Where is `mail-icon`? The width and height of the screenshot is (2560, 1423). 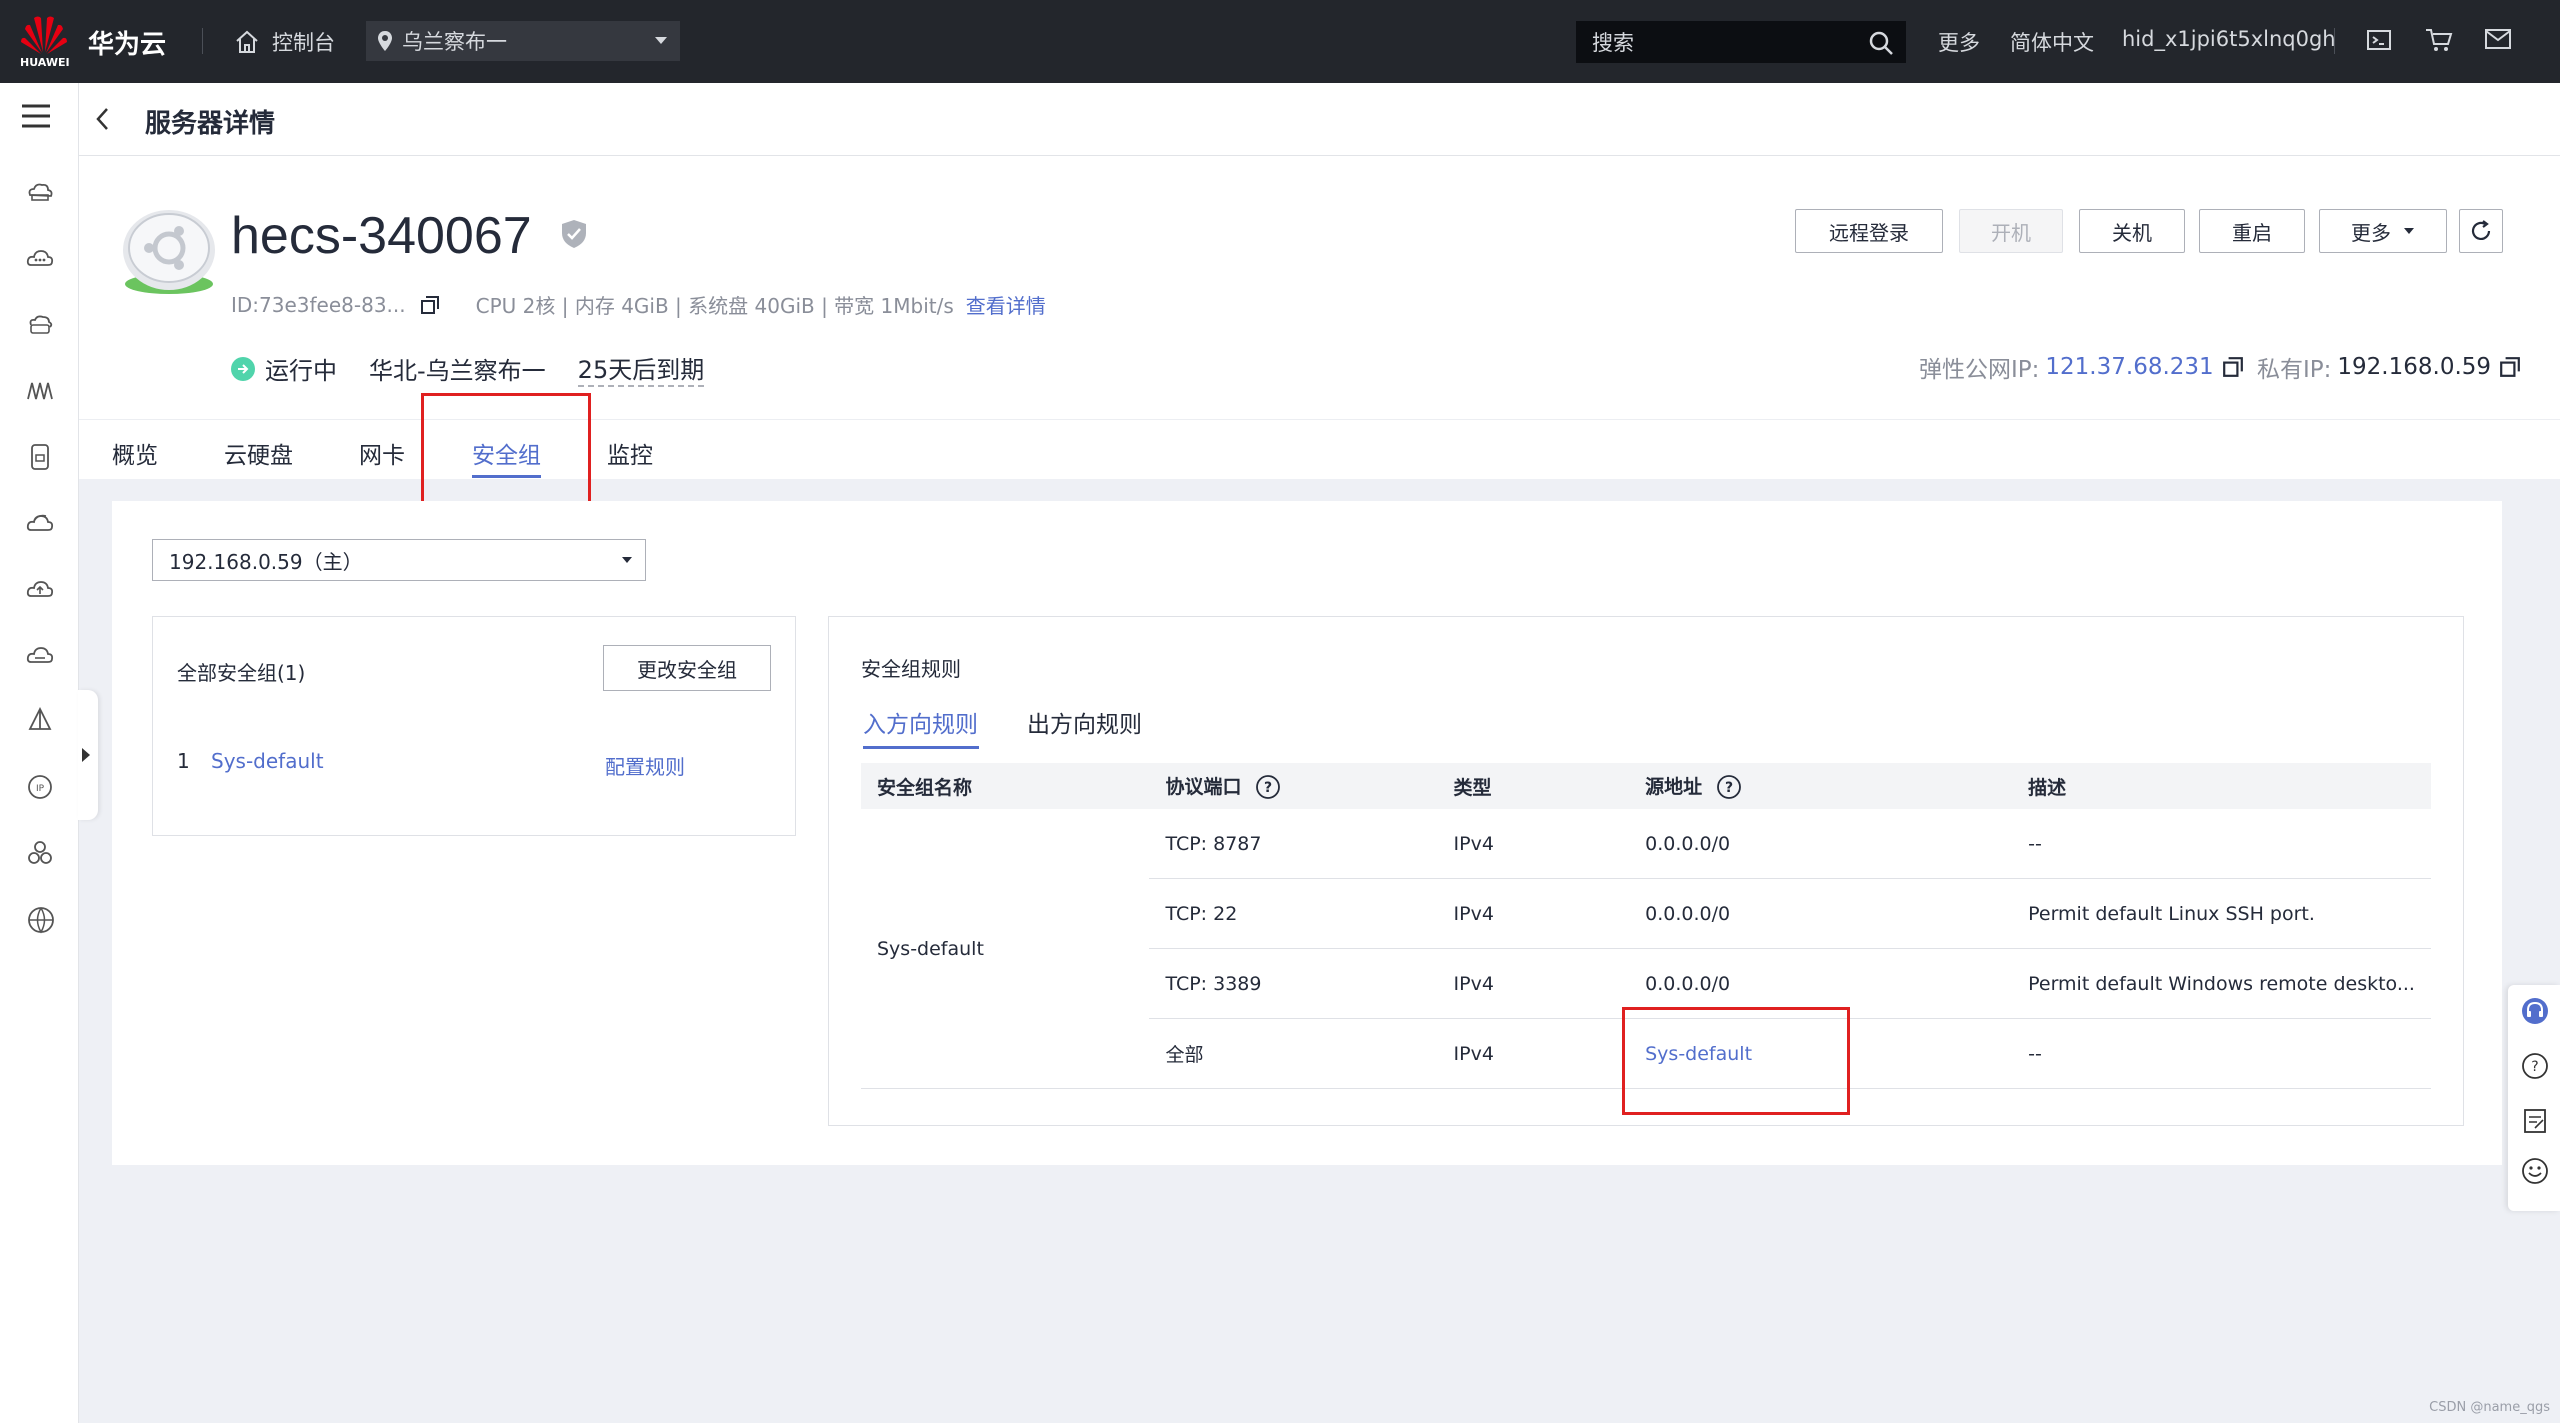 mail-icon is located at coordinates (2498, 39).